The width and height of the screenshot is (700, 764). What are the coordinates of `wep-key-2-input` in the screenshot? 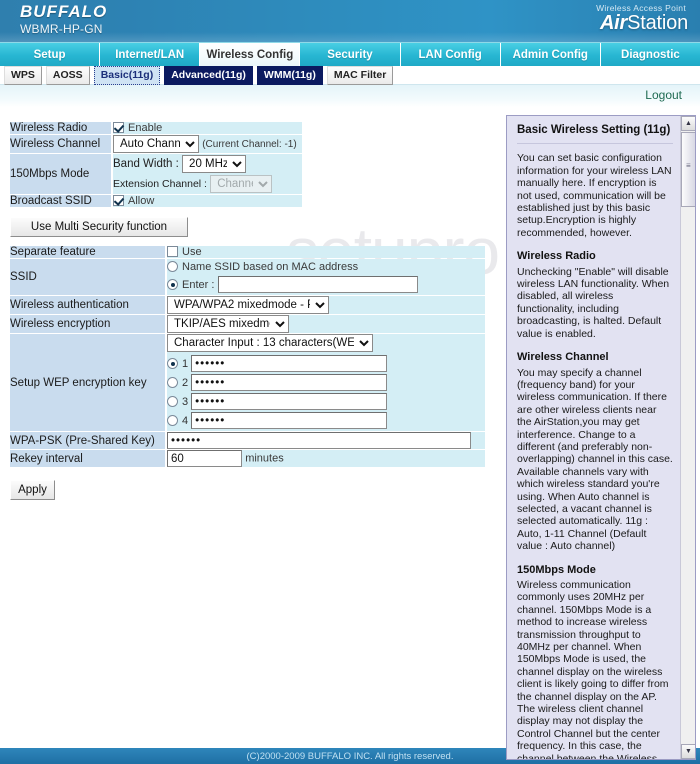 It's located at (289, 383).